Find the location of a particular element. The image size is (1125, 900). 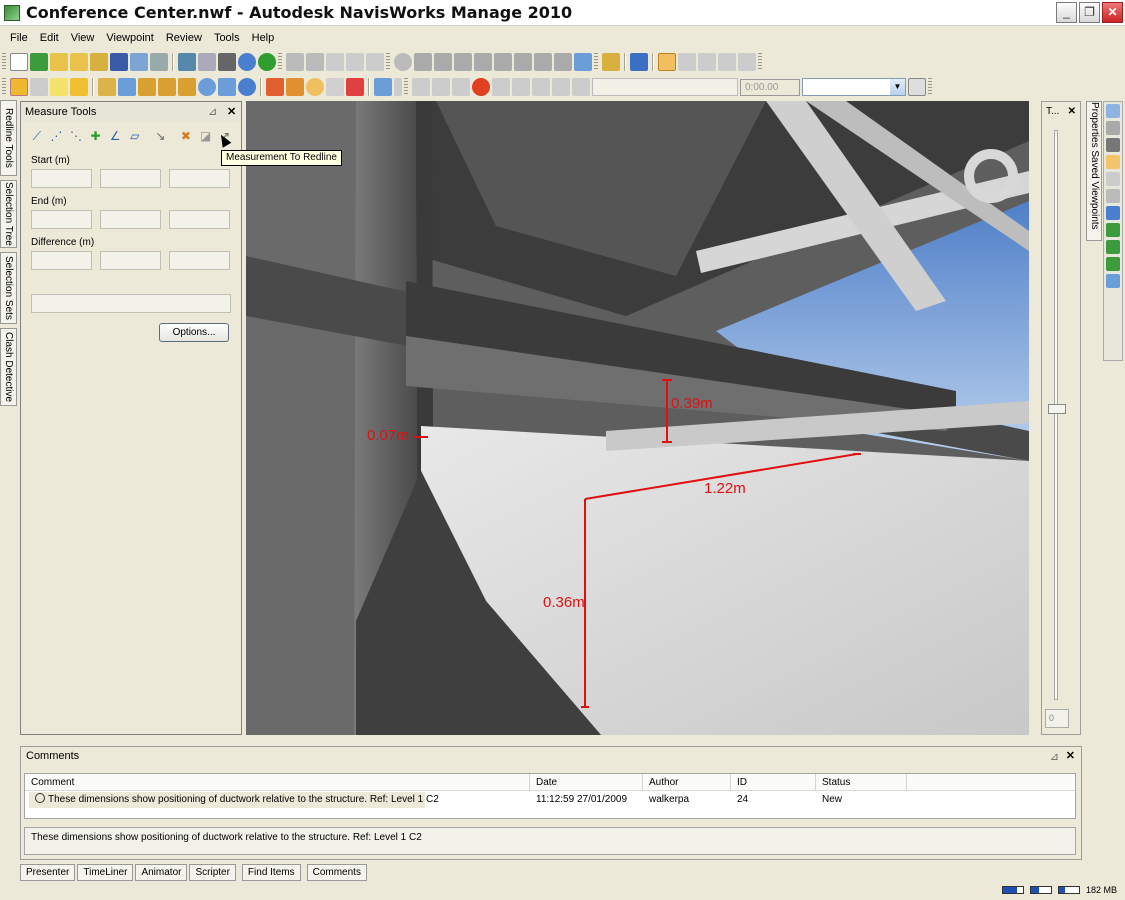

pan-icon is located at coordinates (503, 62).